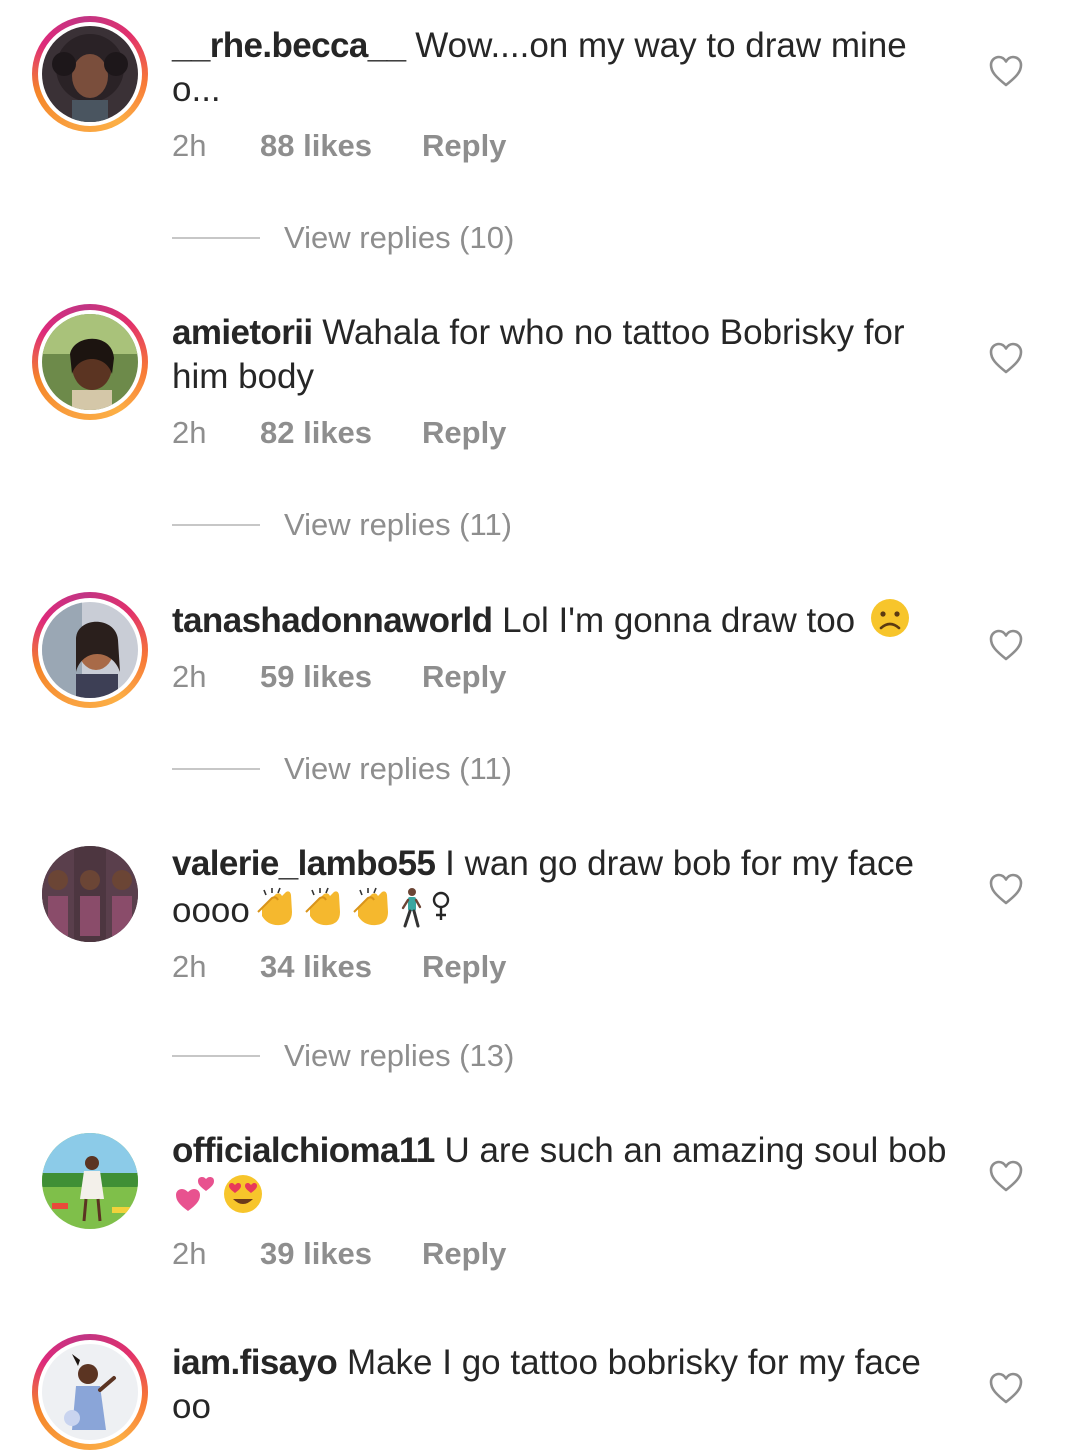 Image resolution: width=1080 pixels, height=1450 pixels. Describe the element at coordinates (567, 677) in the screenshot. I see `comment-meta: 2h 59 likes Reply` at that location.